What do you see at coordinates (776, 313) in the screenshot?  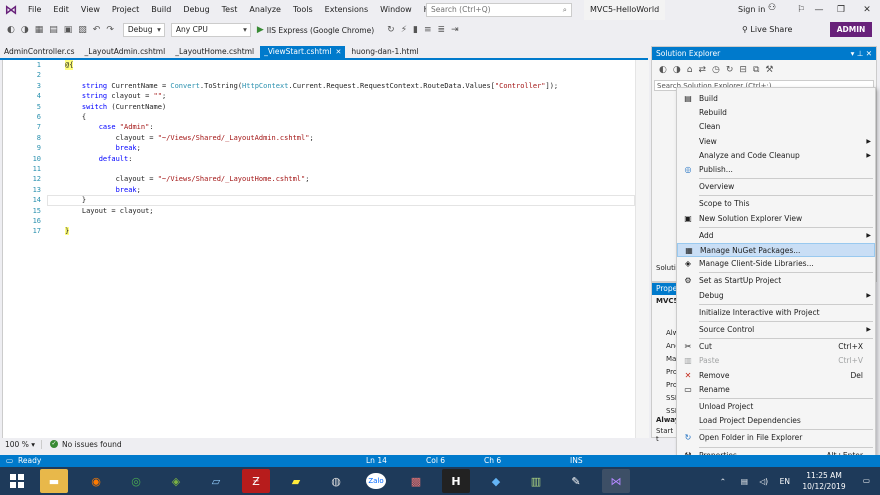 I see `context-menu-item-initialize-interactive-with-project: Initialize Interactive with Project` at bounding box center [776, 313].